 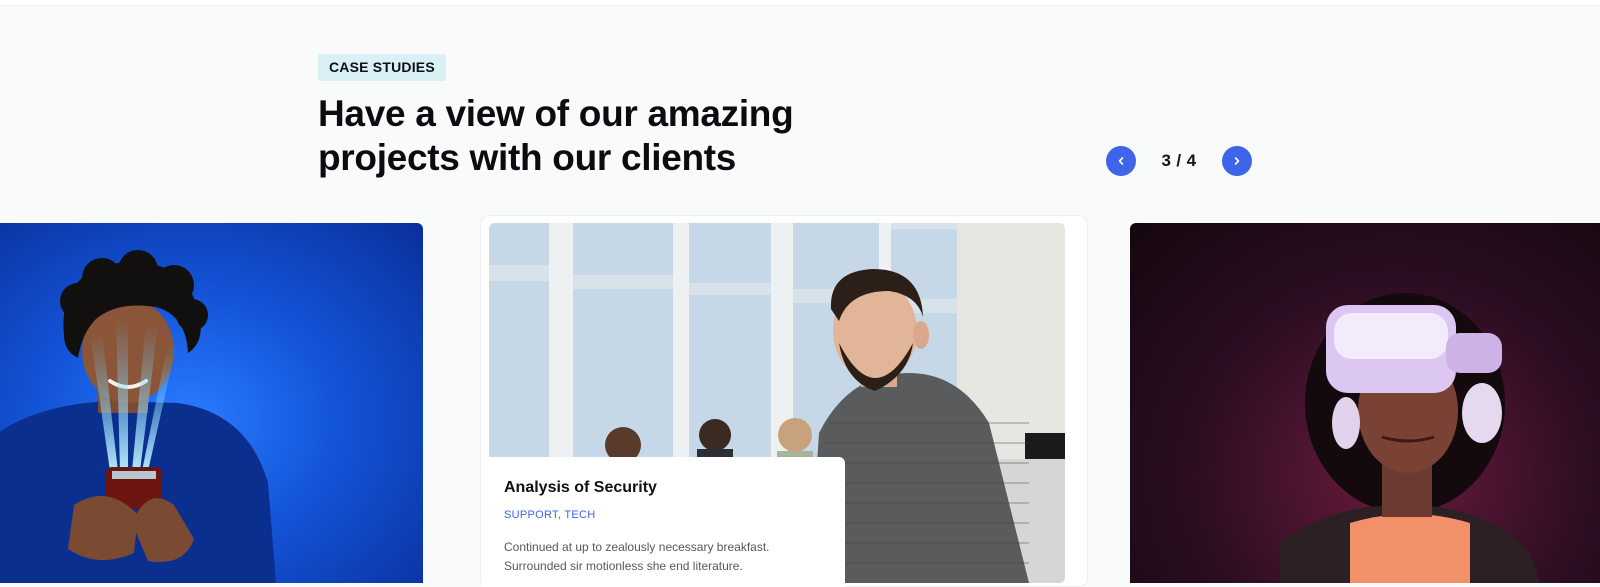 I want to click on next-slide-button, so click(x=1237, y=161).